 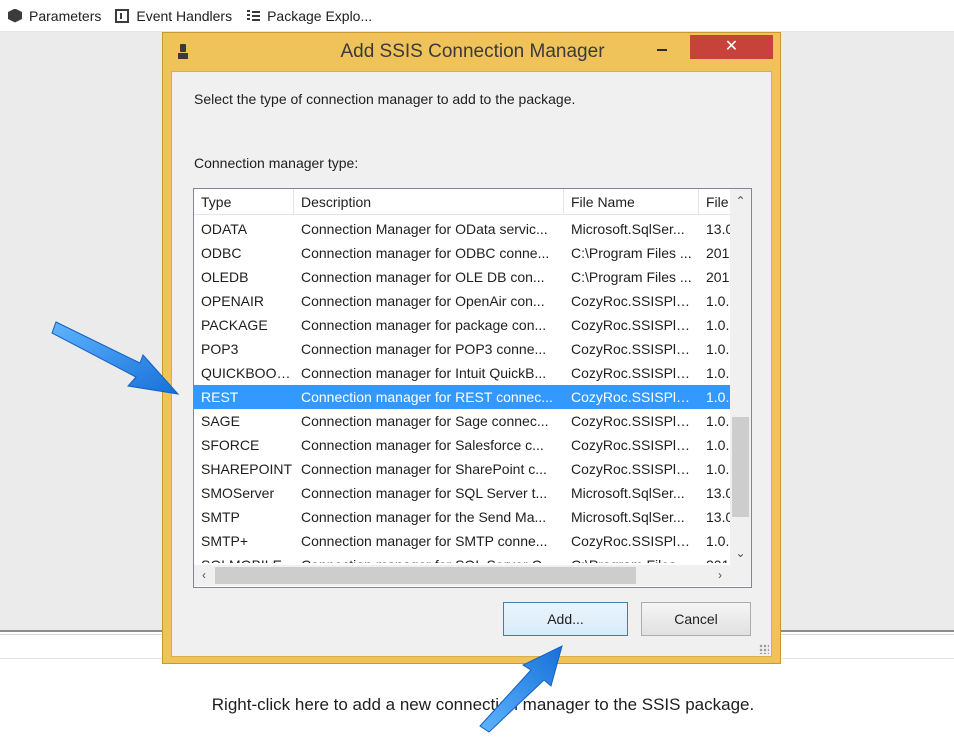 I want to click on vertical-scrollbar: ⌃ ⌄, so click(x=740, y=377).